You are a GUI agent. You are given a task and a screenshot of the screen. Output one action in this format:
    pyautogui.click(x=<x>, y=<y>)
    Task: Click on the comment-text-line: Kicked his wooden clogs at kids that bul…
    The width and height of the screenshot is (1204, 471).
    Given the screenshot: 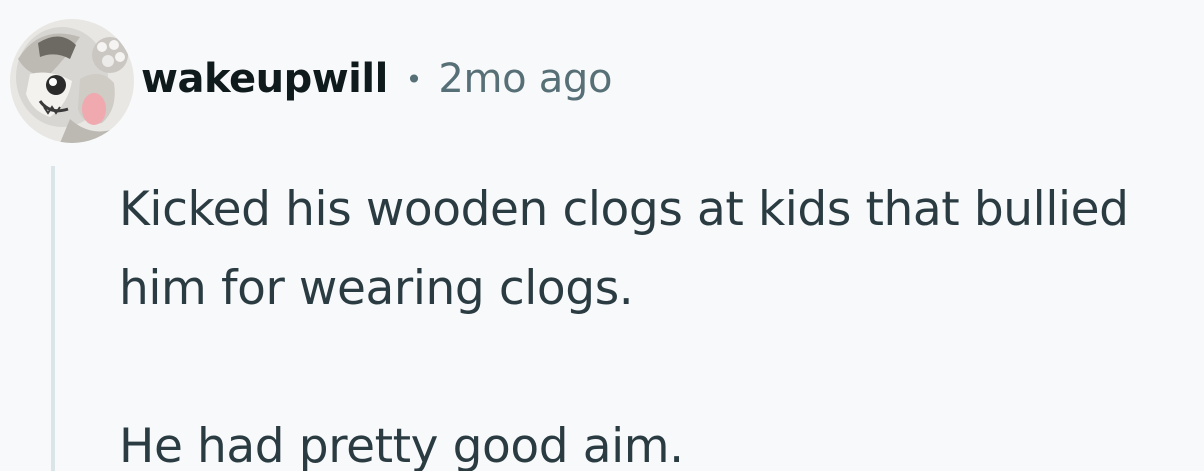 What is the action you would take?
    pyautogui.click(x=624, y=209)
    